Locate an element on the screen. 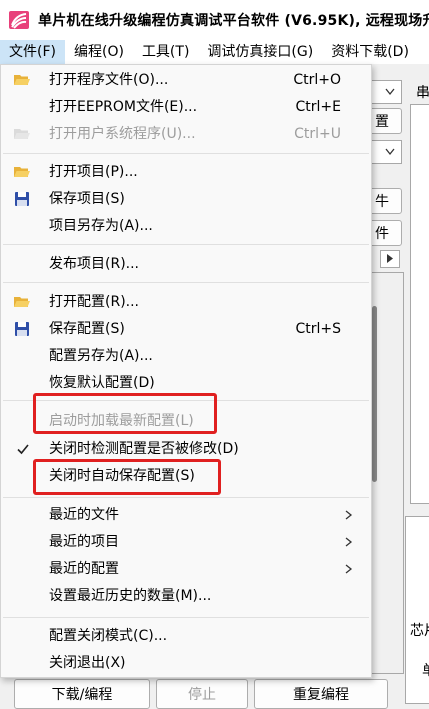 The width and height of the screenshot is (429, 709). background-bottom-right-text: 单 is located at coordinates (425, 670).